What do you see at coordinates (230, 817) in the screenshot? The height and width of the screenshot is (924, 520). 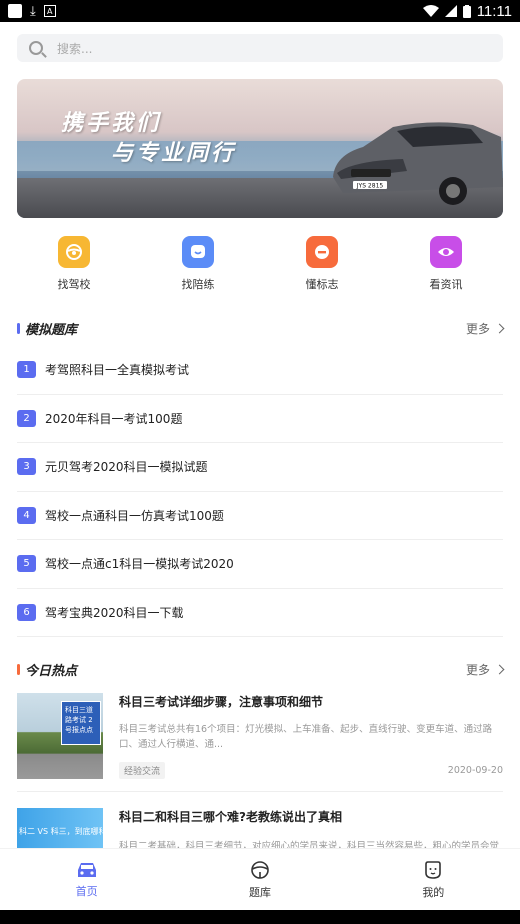 I see `news-title: 科目二和科目三哪个难?老教练说出了真相` at bounding box center [230, 817].